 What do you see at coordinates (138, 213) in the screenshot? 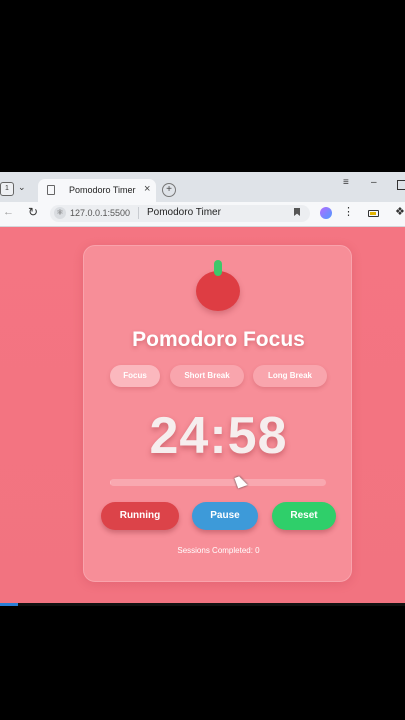
I see `address-divider` at bounding box center [138, 213].